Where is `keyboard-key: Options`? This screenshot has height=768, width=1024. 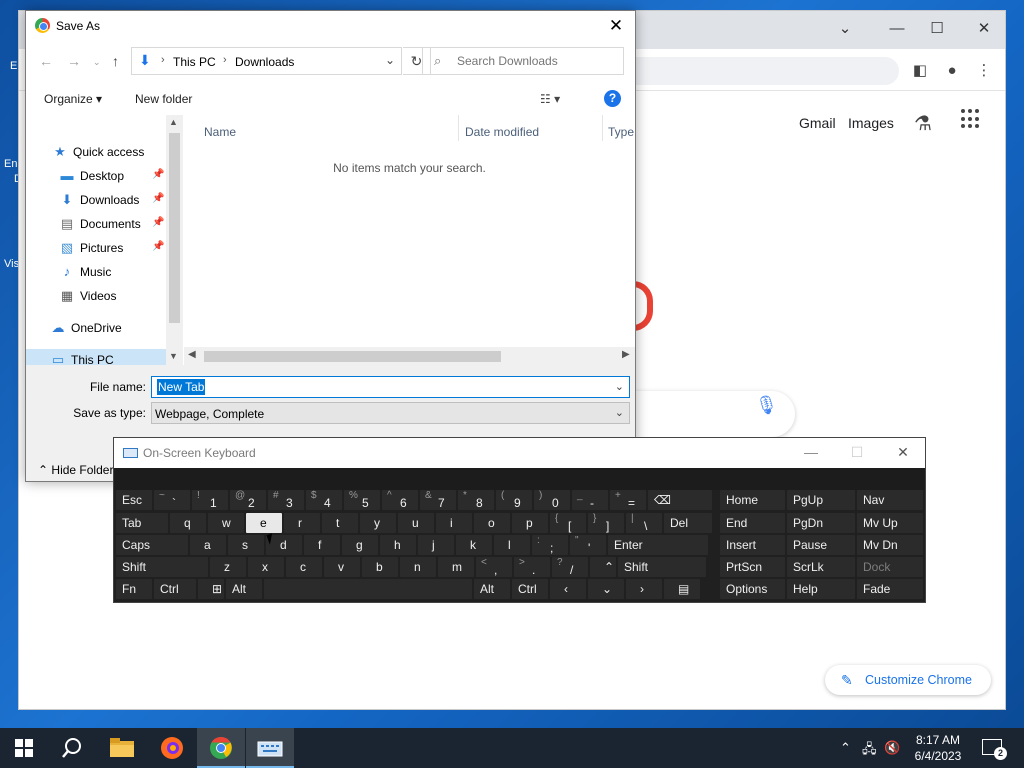
keyboard-key: Options is located at coordinates (752, 589).